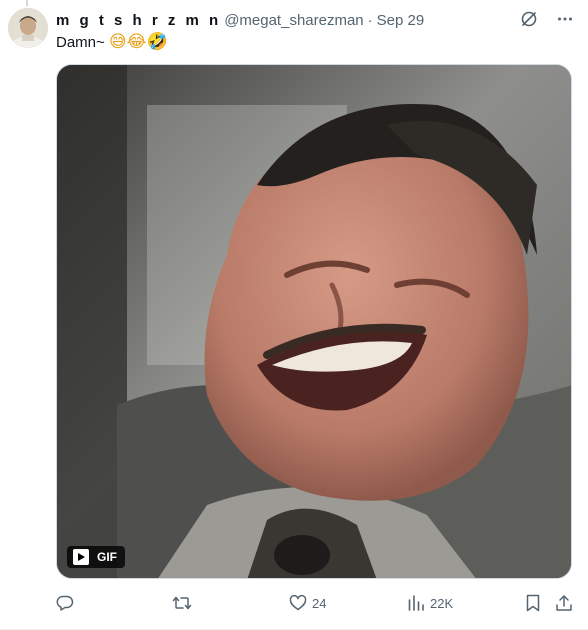  Describe the element at coordinates (65, 603) in the screenshot. I see `reply-icon` at that location.